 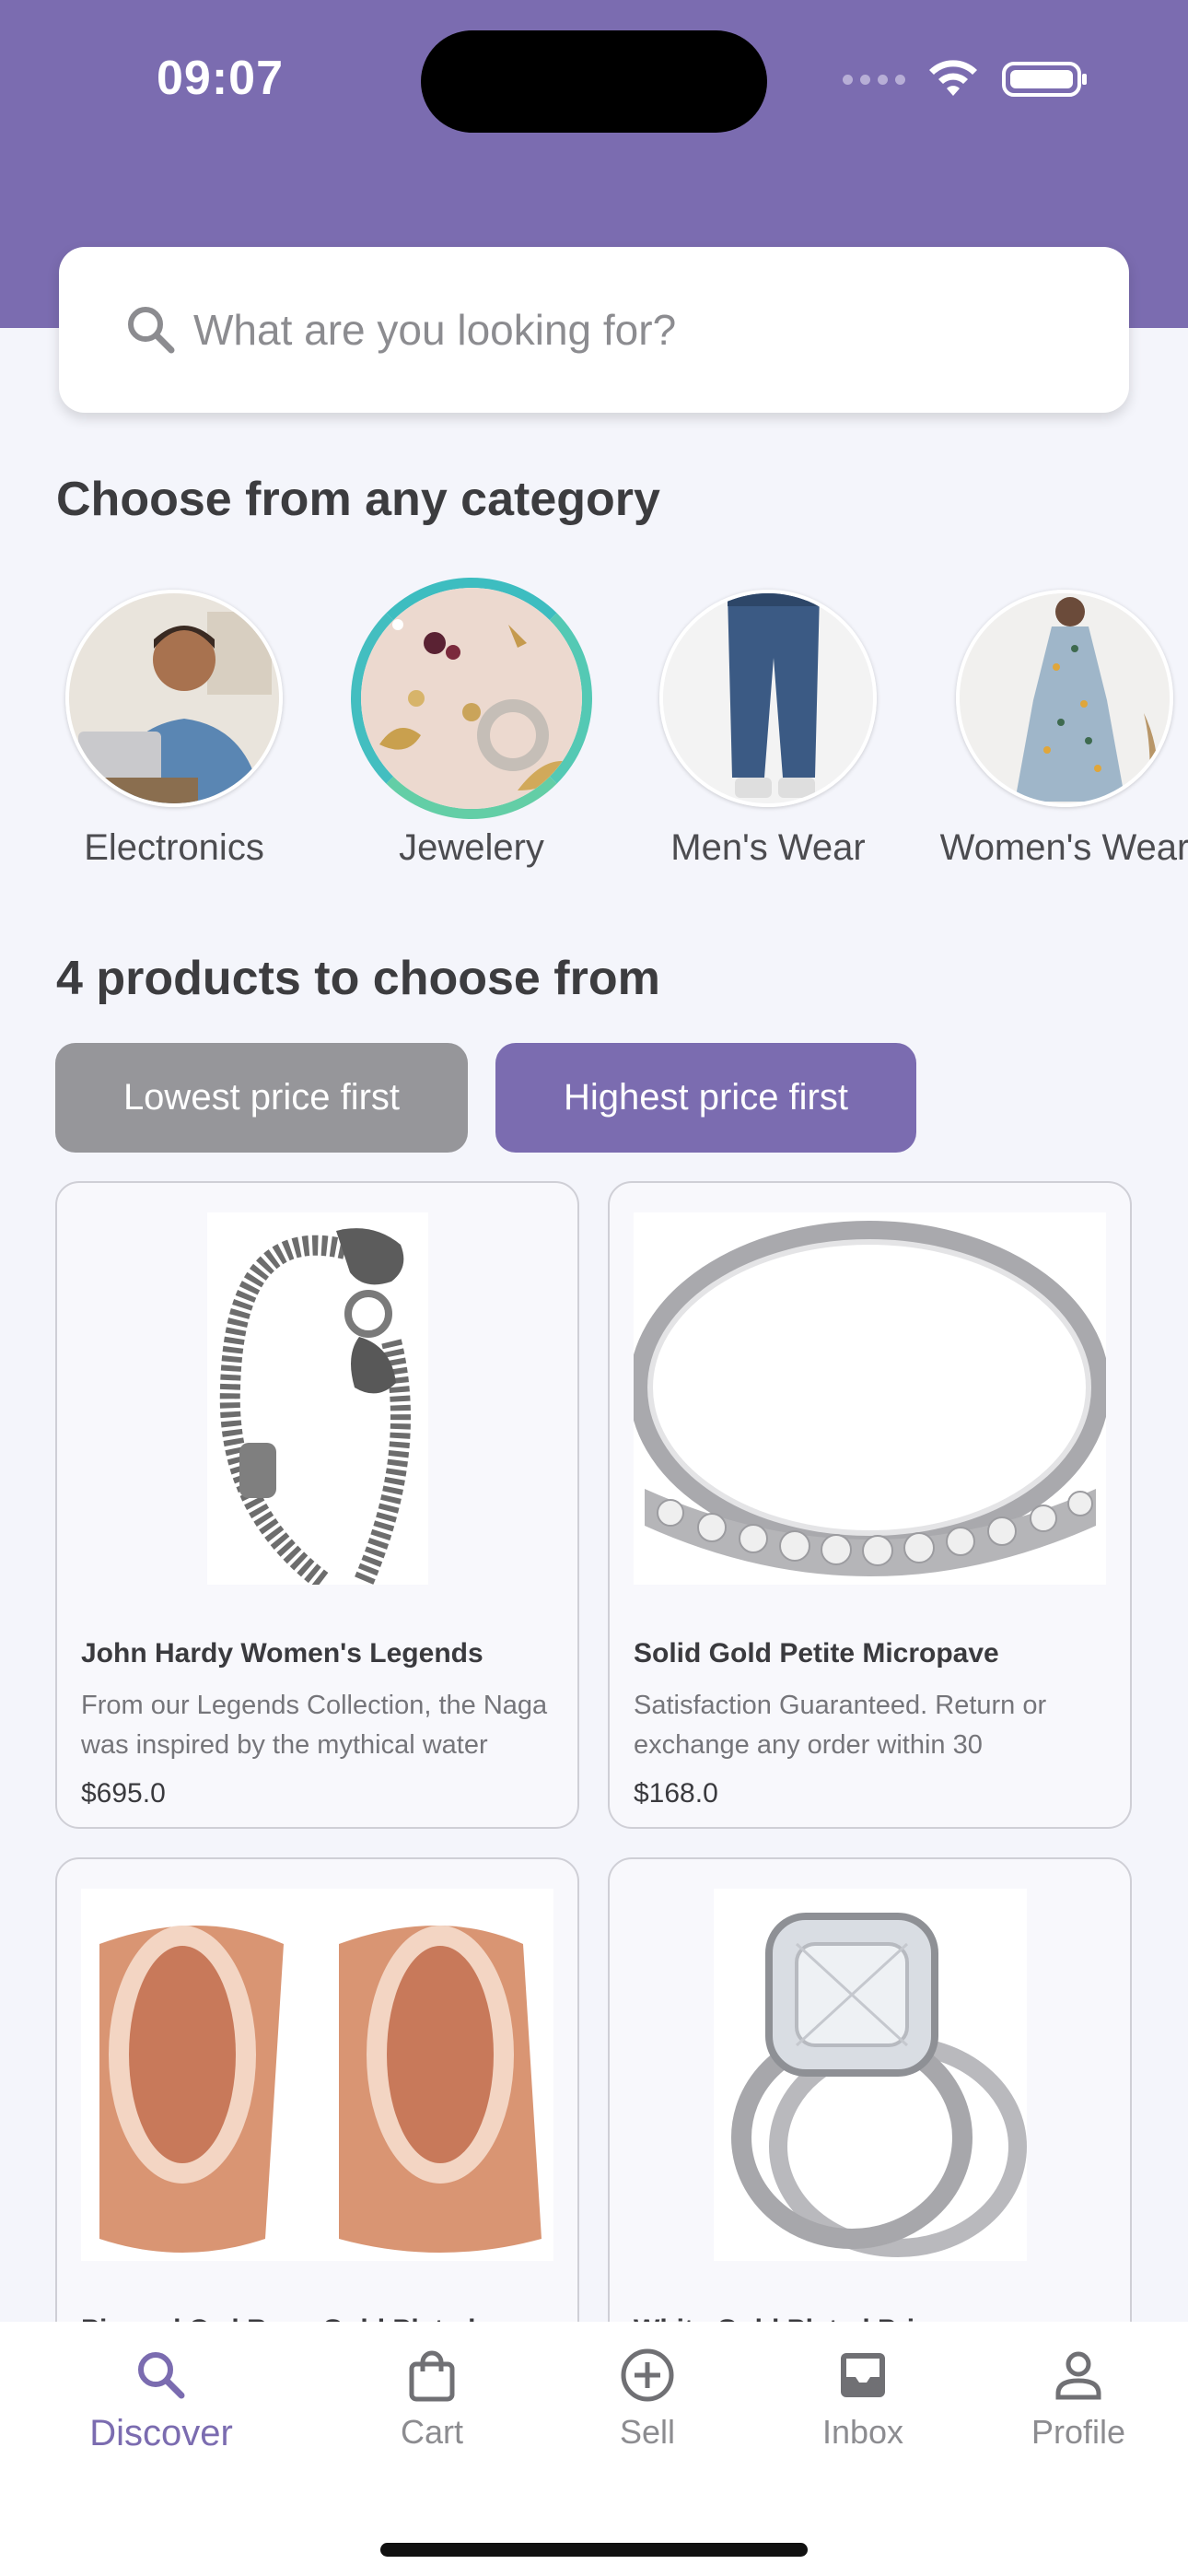 What do you see at coordinates (705, 1098) in the screenshot?
I see `sort-highest-button: Highest price first` at bounding box center [705, 1098].